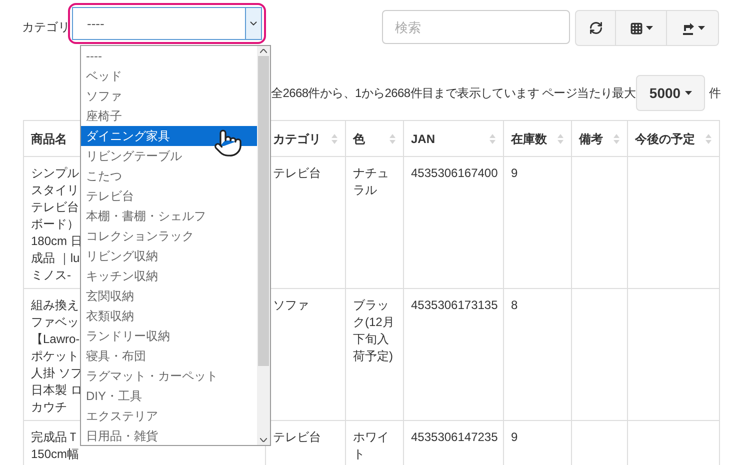 The width and height of the screenshot is (750, 465). What do you see at coordinates (55, 190) in the screenshot?
I see `product-name-line: スタイリ` at bounding box center [55, 190].